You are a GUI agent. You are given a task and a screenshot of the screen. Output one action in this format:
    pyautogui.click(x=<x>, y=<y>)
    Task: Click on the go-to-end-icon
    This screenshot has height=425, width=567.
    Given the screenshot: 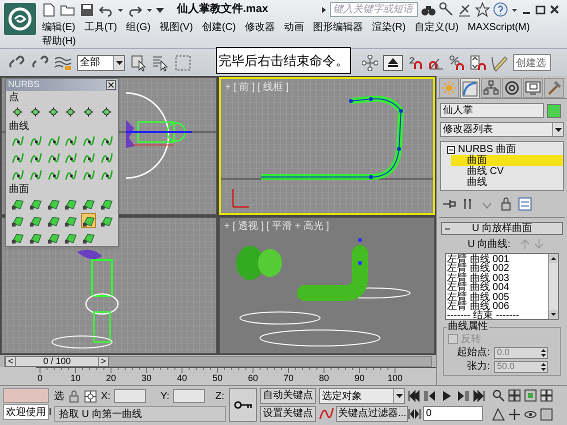 What is the action you would take?
    pyautogui.click(x=478, y=396)
    